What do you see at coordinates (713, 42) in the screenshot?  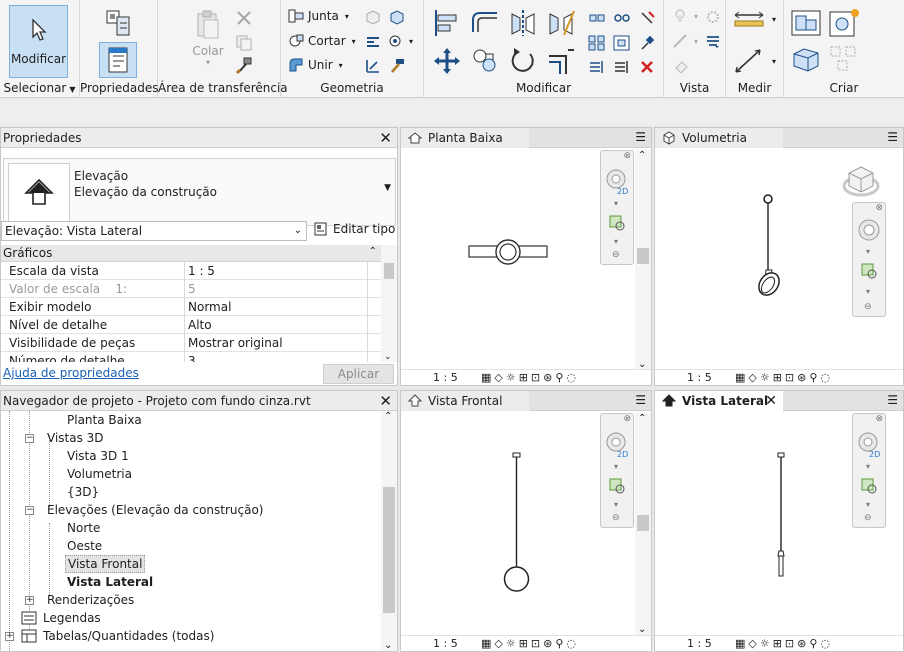 I see `filter-button` at bounding box center [713, 42].